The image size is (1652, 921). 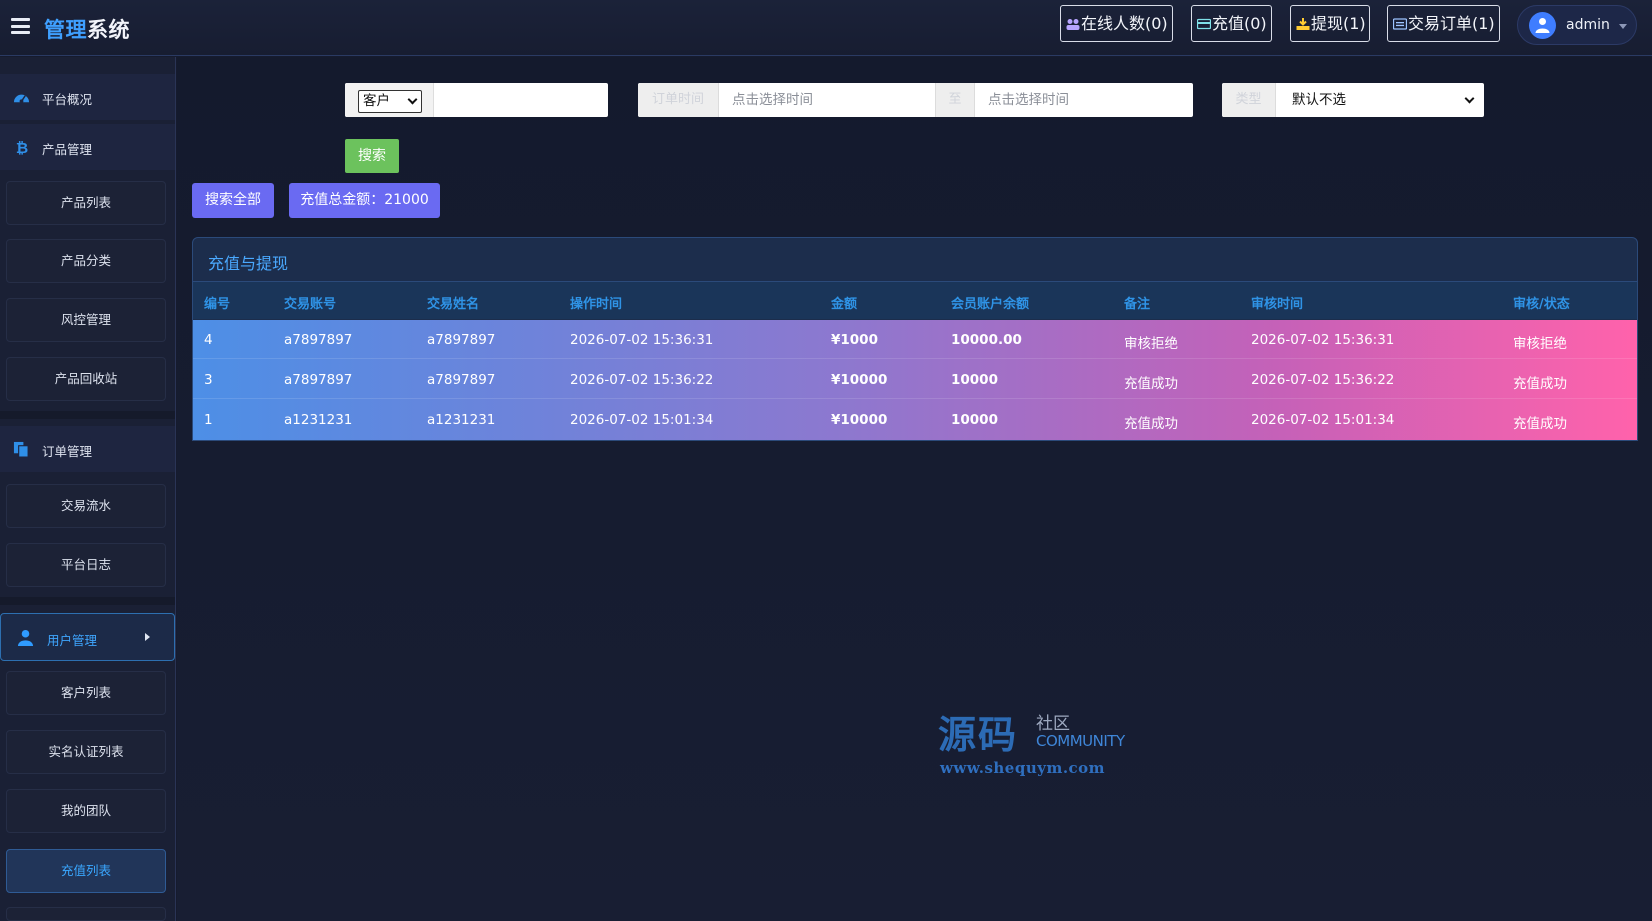 I want to click on account-type-select: 客户, so click(x=390, y=101).